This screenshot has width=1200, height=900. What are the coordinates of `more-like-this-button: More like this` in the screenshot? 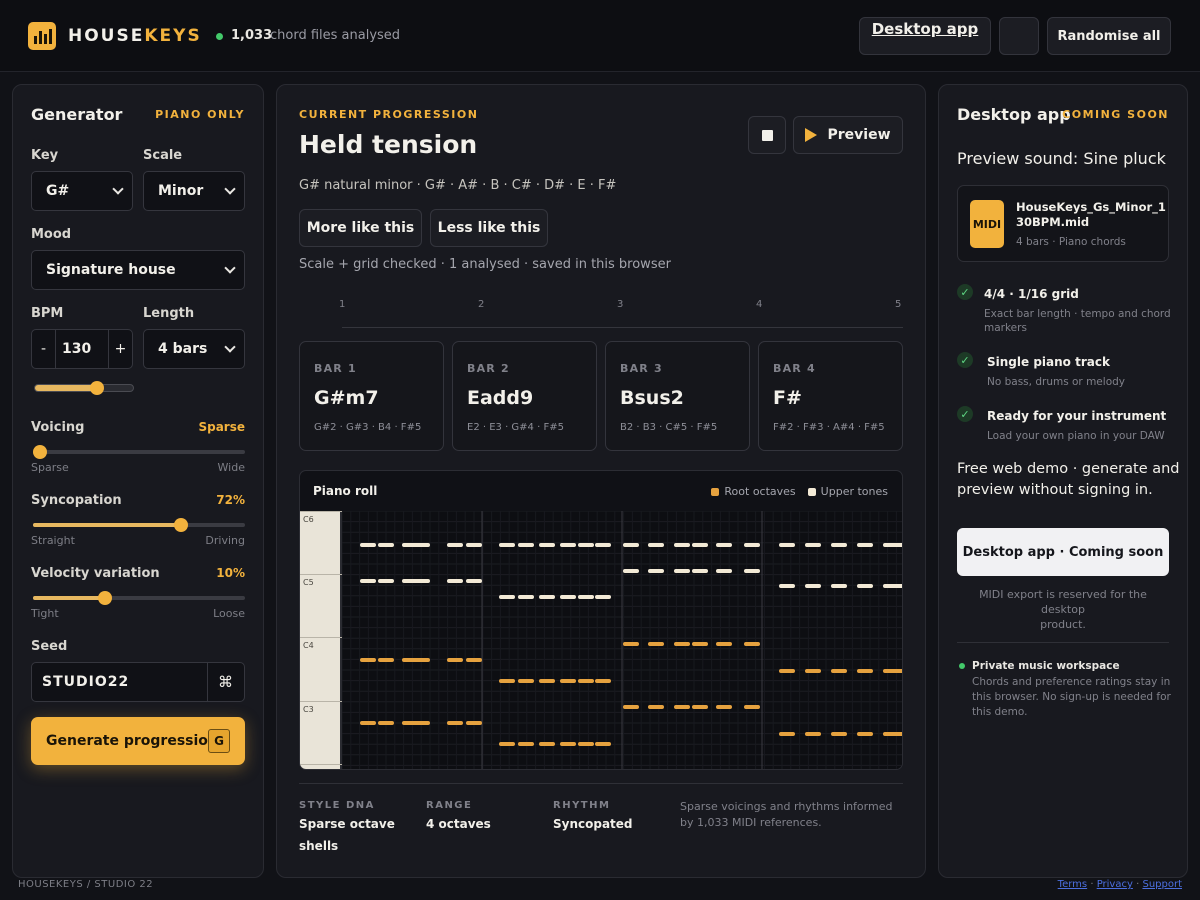 It's located at (360, 228).